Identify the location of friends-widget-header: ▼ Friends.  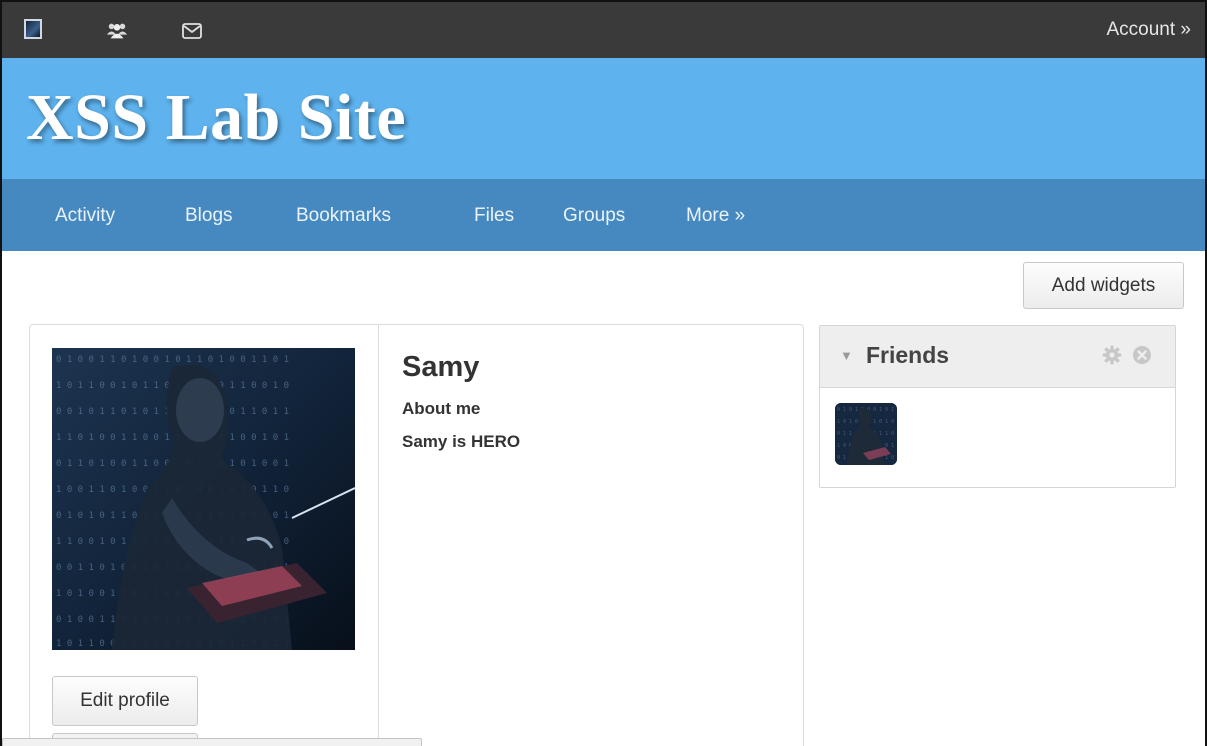
(997, 357).